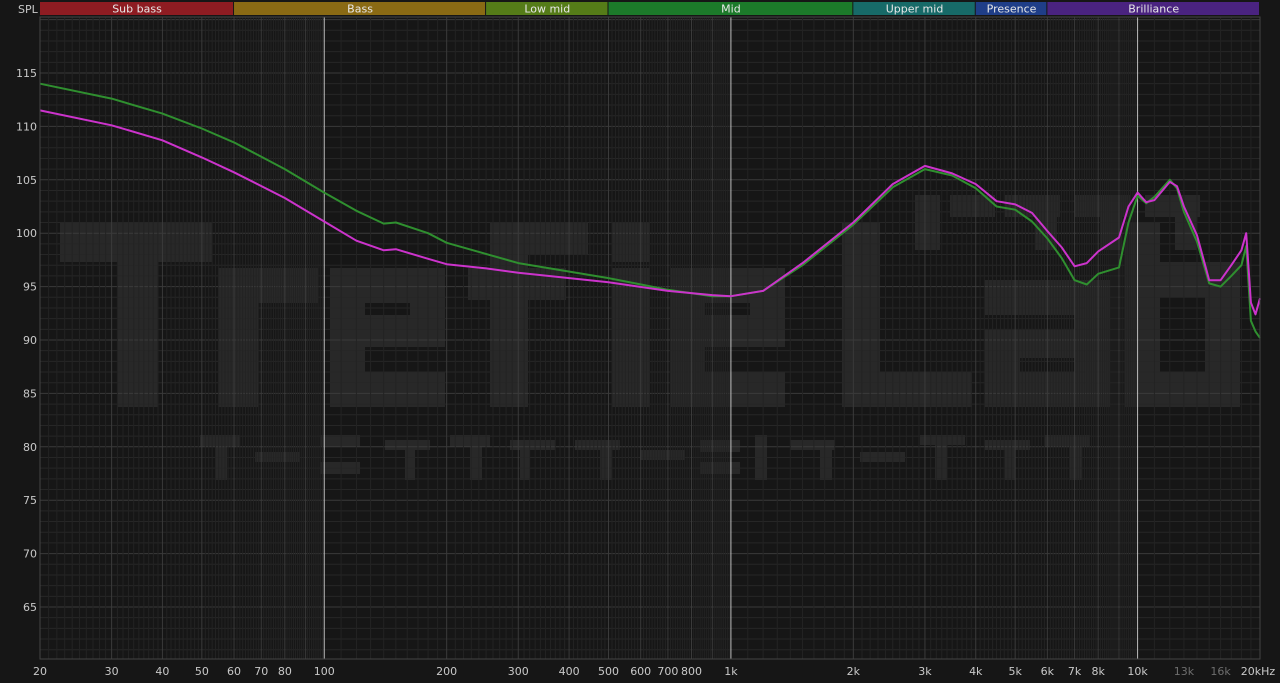 This screenshot has width=1280, height=683. What do you see at coordinates (1153, 9) in the screenshot?
I see `band-label: Brilliance` at bounding box center [1153, 9].